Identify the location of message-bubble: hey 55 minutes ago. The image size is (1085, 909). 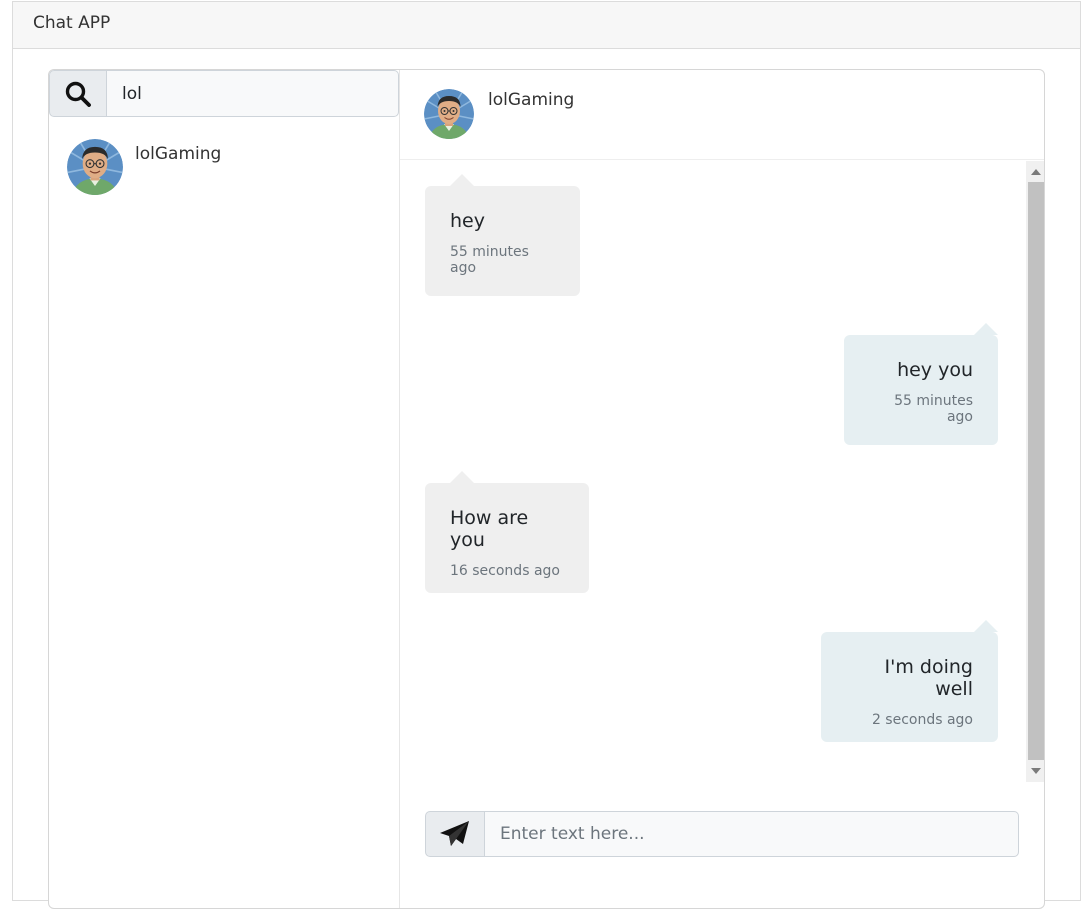
(502, 235).